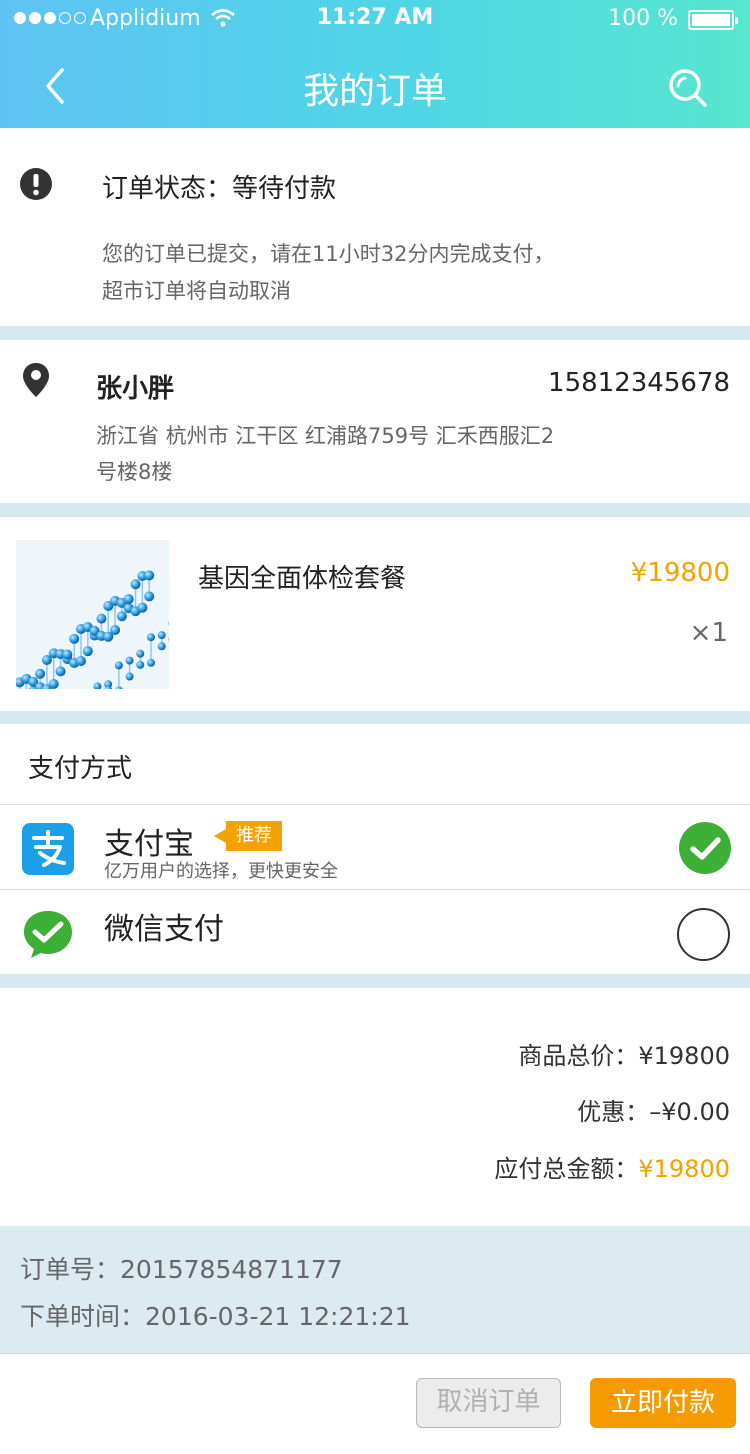 Image resolution: width=750 pixels, height=1454 pixels. What do you see at coordinates (83, 1316) in the screenshot?
I see `order-time-label: 下单时间：` at bounding box center [83, 1316].